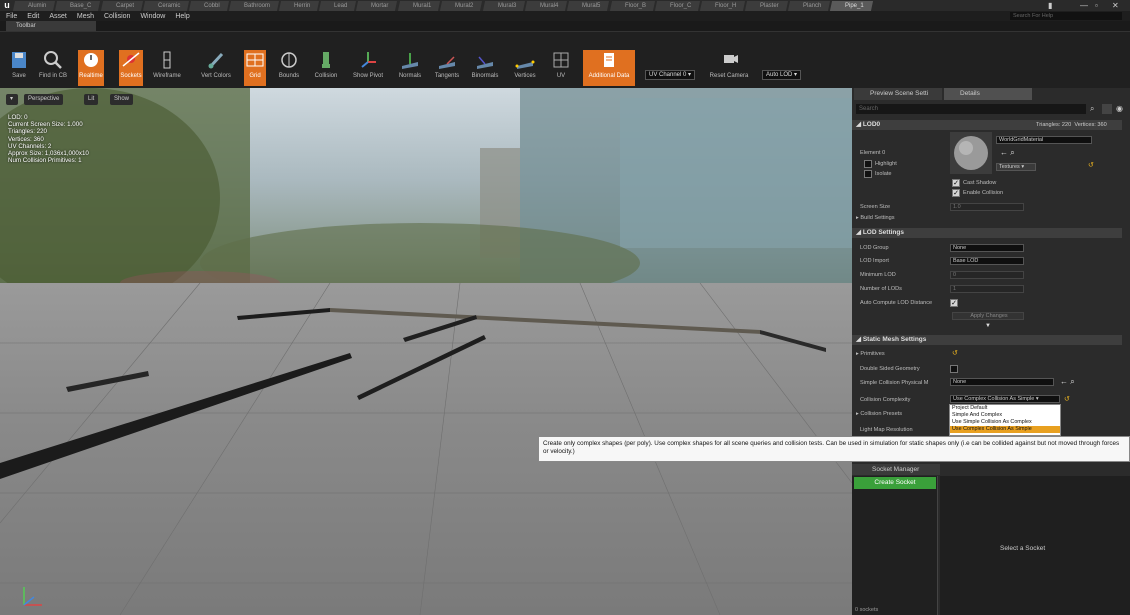 The height and width of the screenshot is (615, 1130). Describe the element at coordinates (1016, 167) in the screenshot. I see `textures-dropdown: Textures ▾` at that location.